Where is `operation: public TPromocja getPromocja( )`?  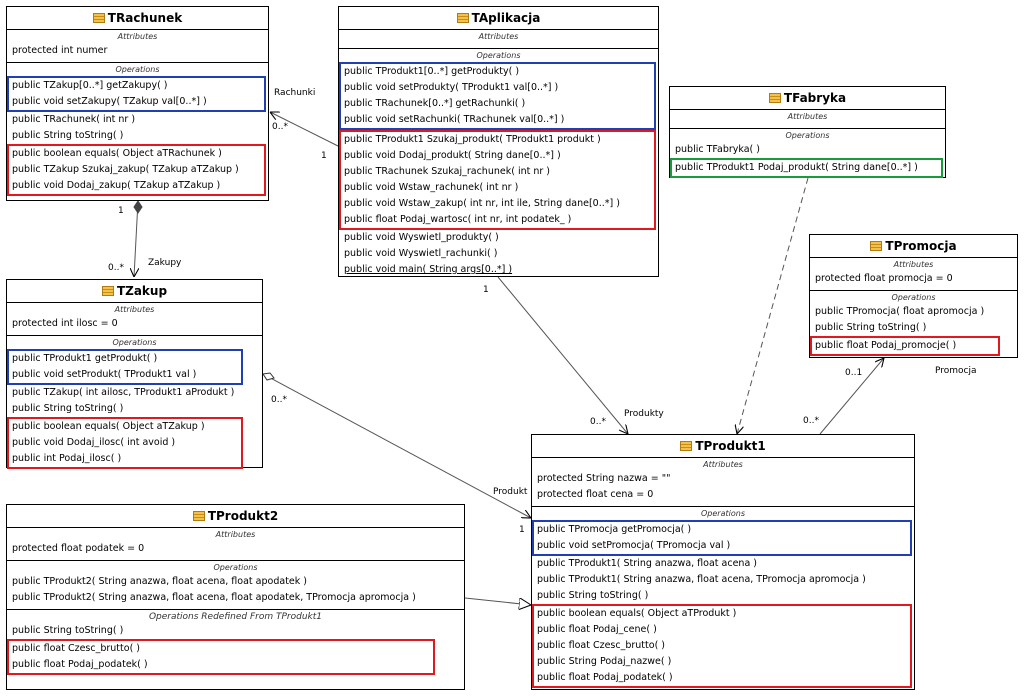 operation: public TPromocja getPromocja( ) is located at coordinates (614, 529).